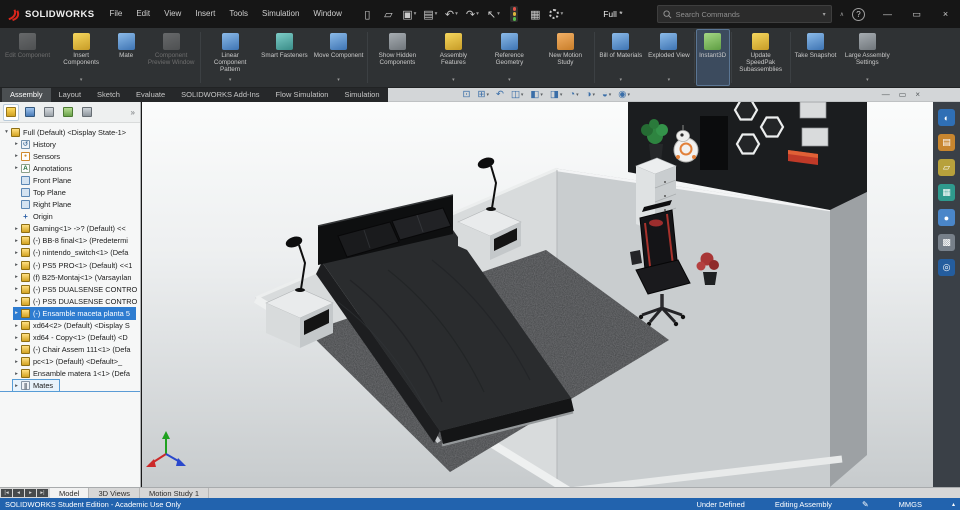 Image resolution: width=960 pixels, height=510 pixels. I want to click on tree-item-gaming-1-default: ▸ Gaming<1> ->? (Default) <<, so click(70, 229).